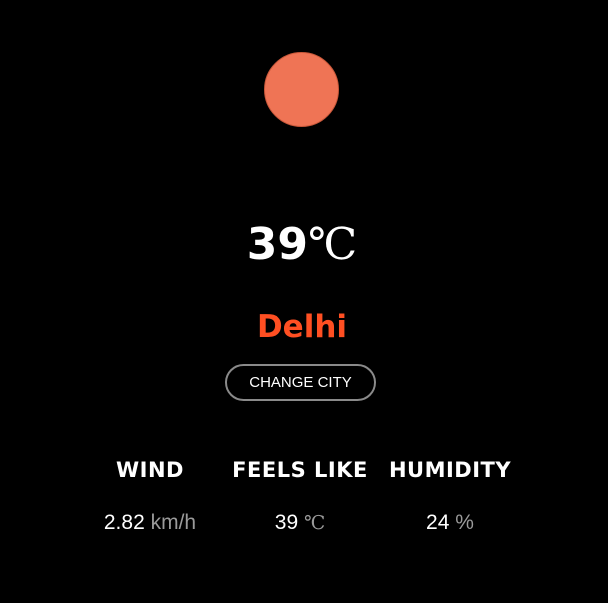  Describe the element at coordinates (300, 470) in the screenshot. I see `feels-like-label: FEELS LIKE` at that location.